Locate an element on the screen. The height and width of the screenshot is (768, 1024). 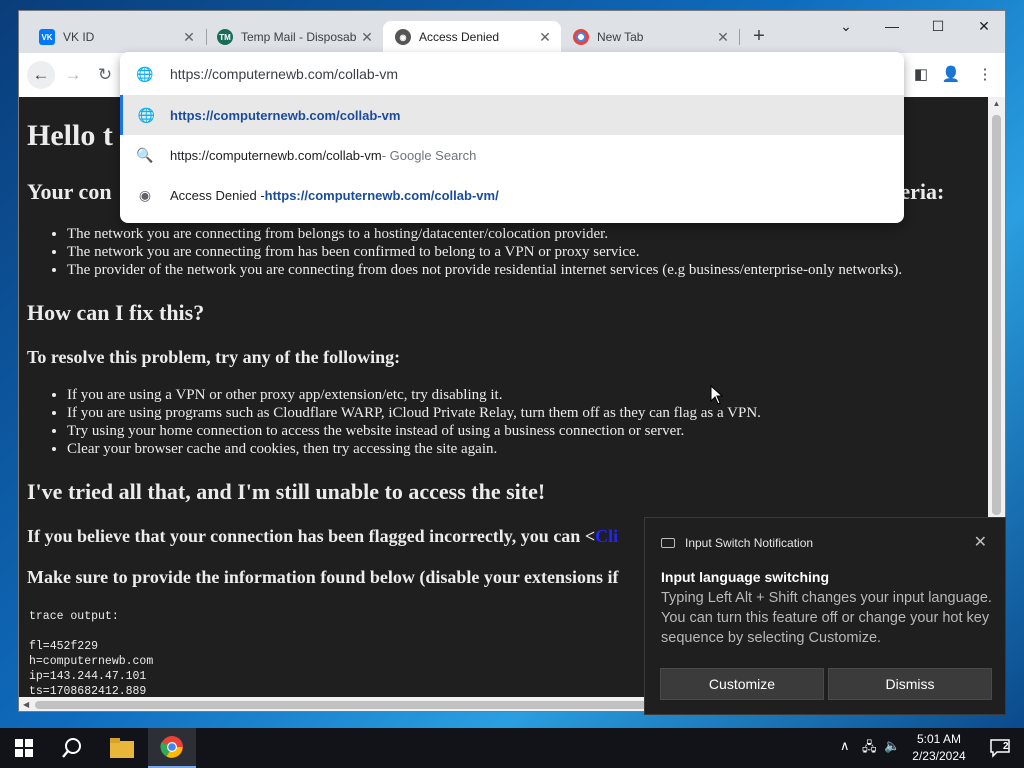
notification-app: Input Switch Notification is located at coordinates (737, 543).